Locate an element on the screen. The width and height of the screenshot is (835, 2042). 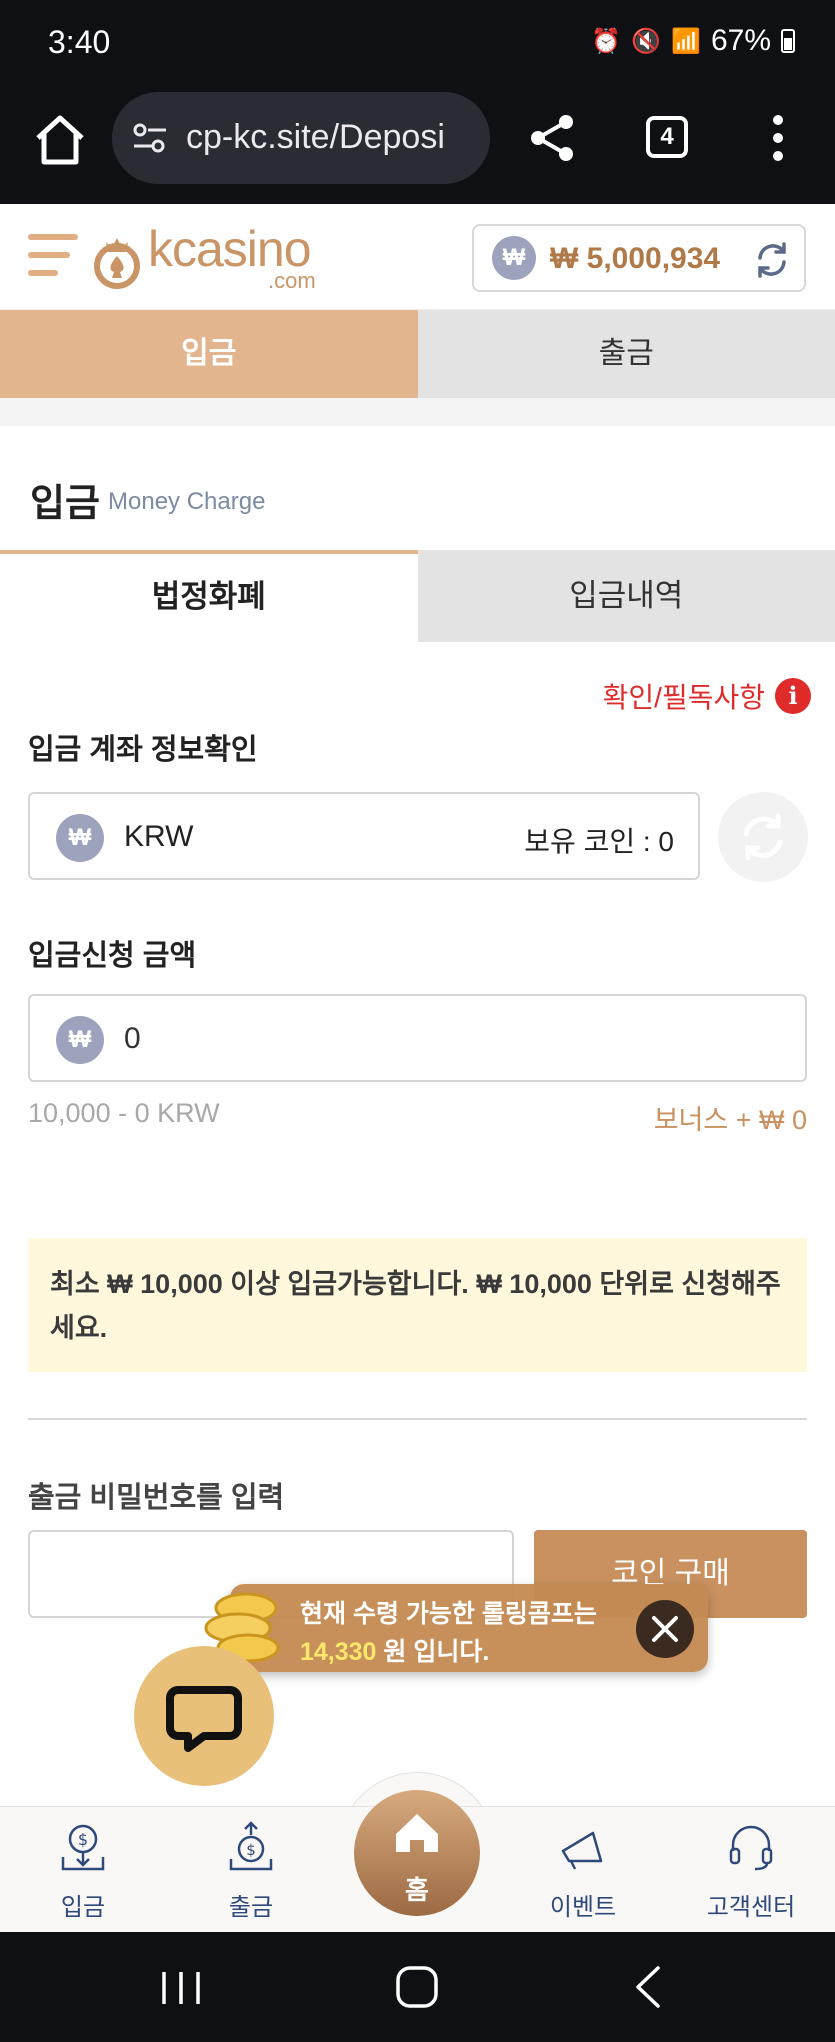
battery-percent: 67% is located at coordinates (740, 40).